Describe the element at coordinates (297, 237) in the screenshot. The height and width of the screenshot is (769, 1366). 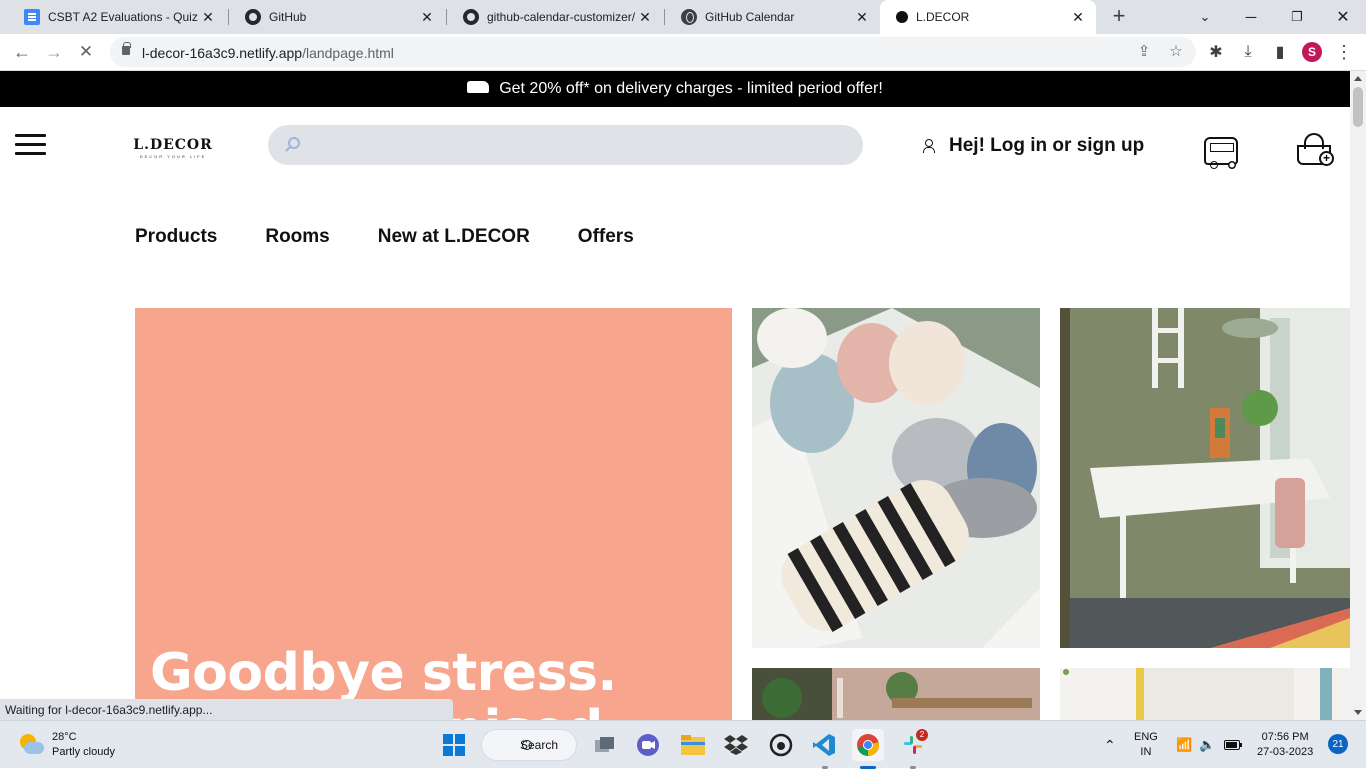
I see `nav-rooms: Rooms` at that location.